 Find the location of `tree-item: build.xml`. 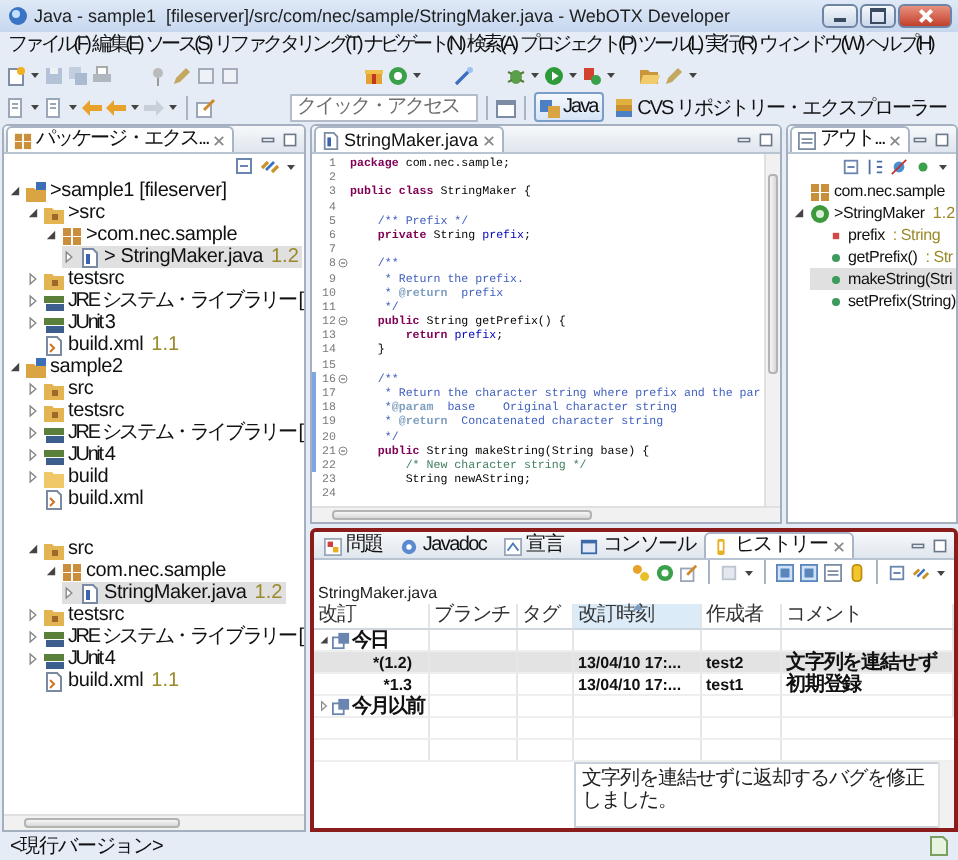

tree-item: build.xml is located at coordinates (87, 499).